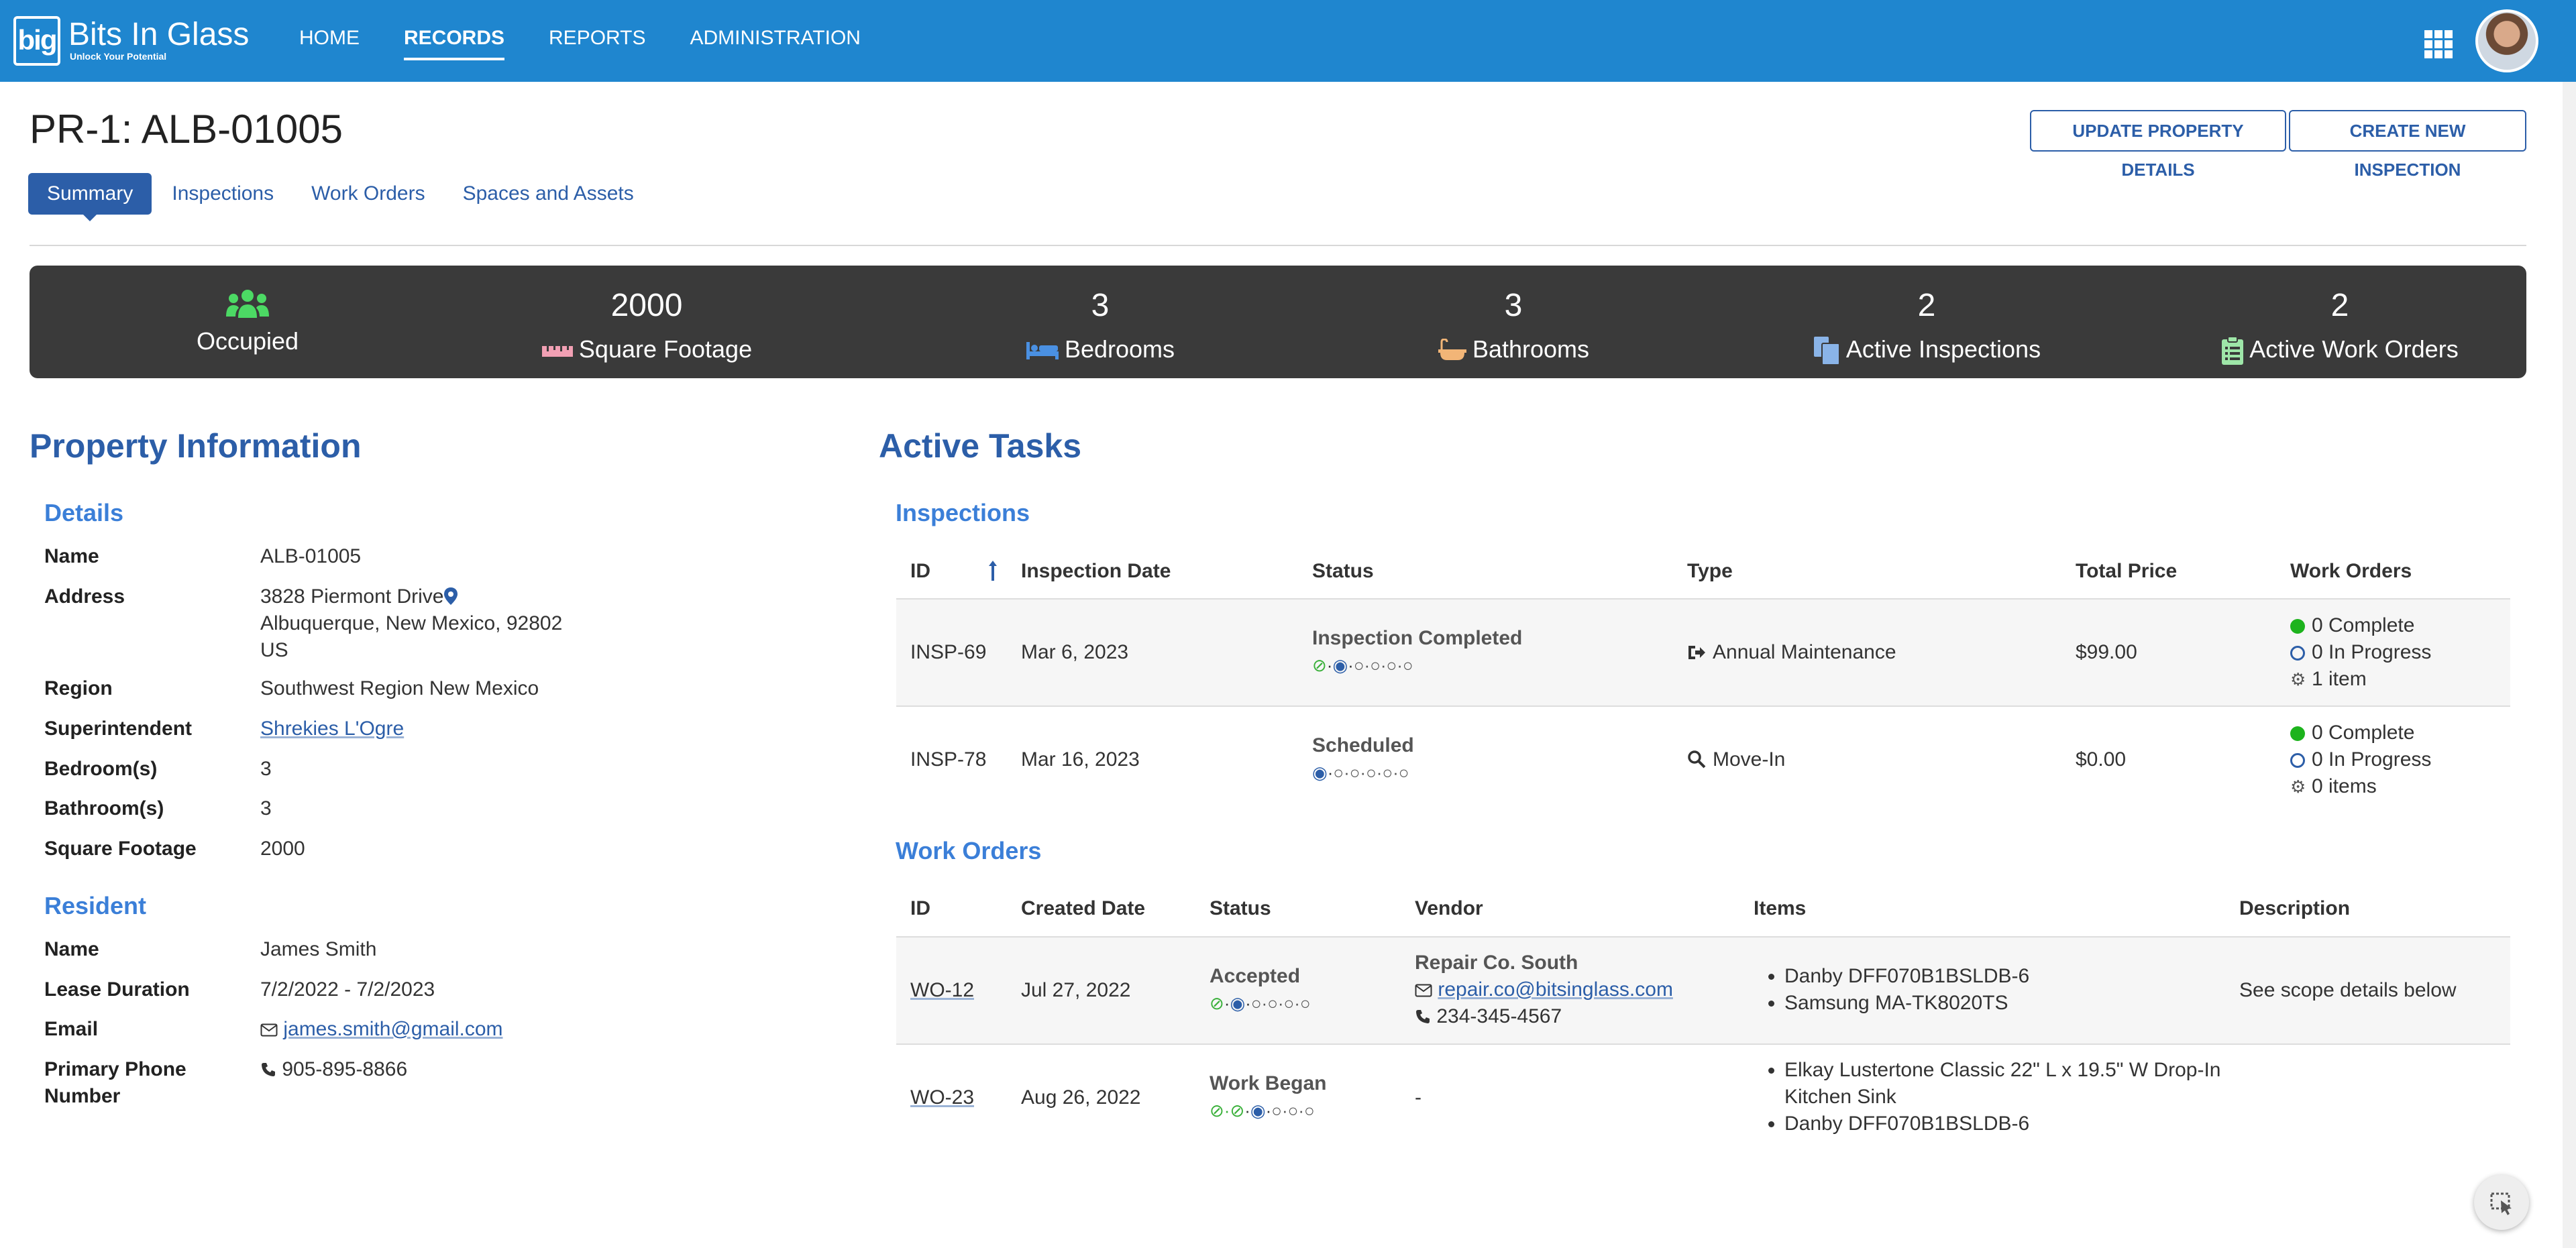 The image size is (2576, 1248). I want to click on update-property-details-button: UPDATE PROPERTY DETAILS, so click(2158, 145).